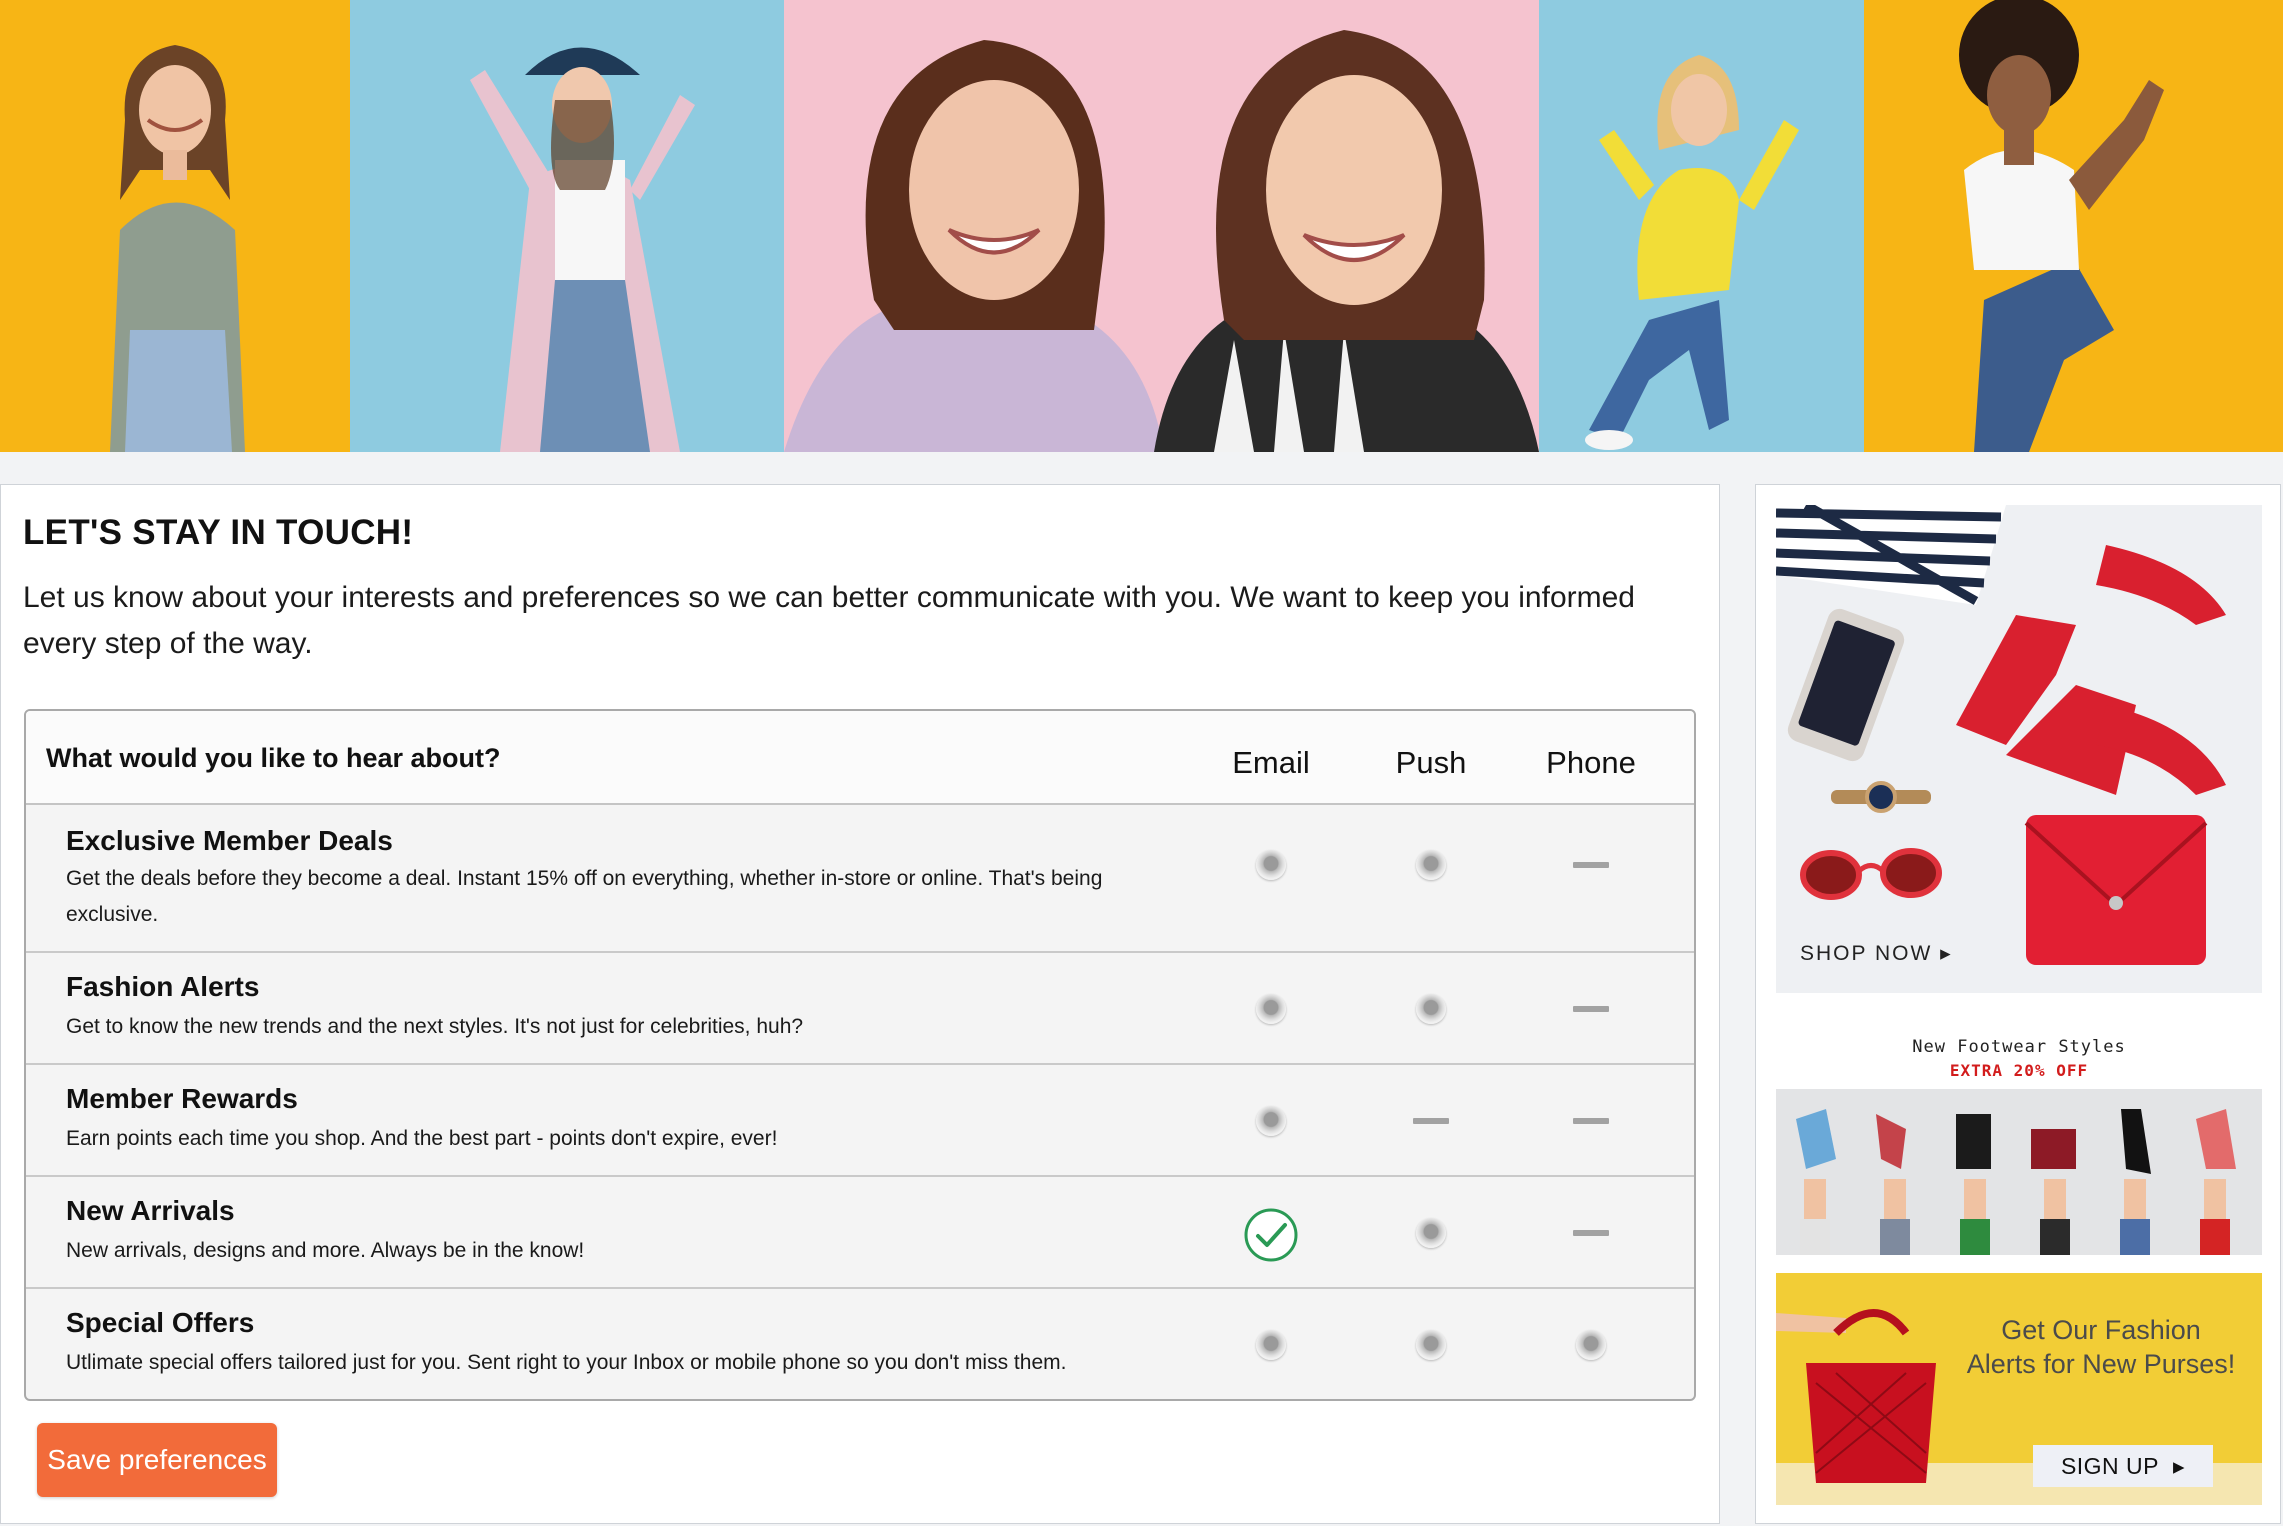 The image size is (2283, 1526). I want to click on channel-header-email: Email, so click(1271, 762).